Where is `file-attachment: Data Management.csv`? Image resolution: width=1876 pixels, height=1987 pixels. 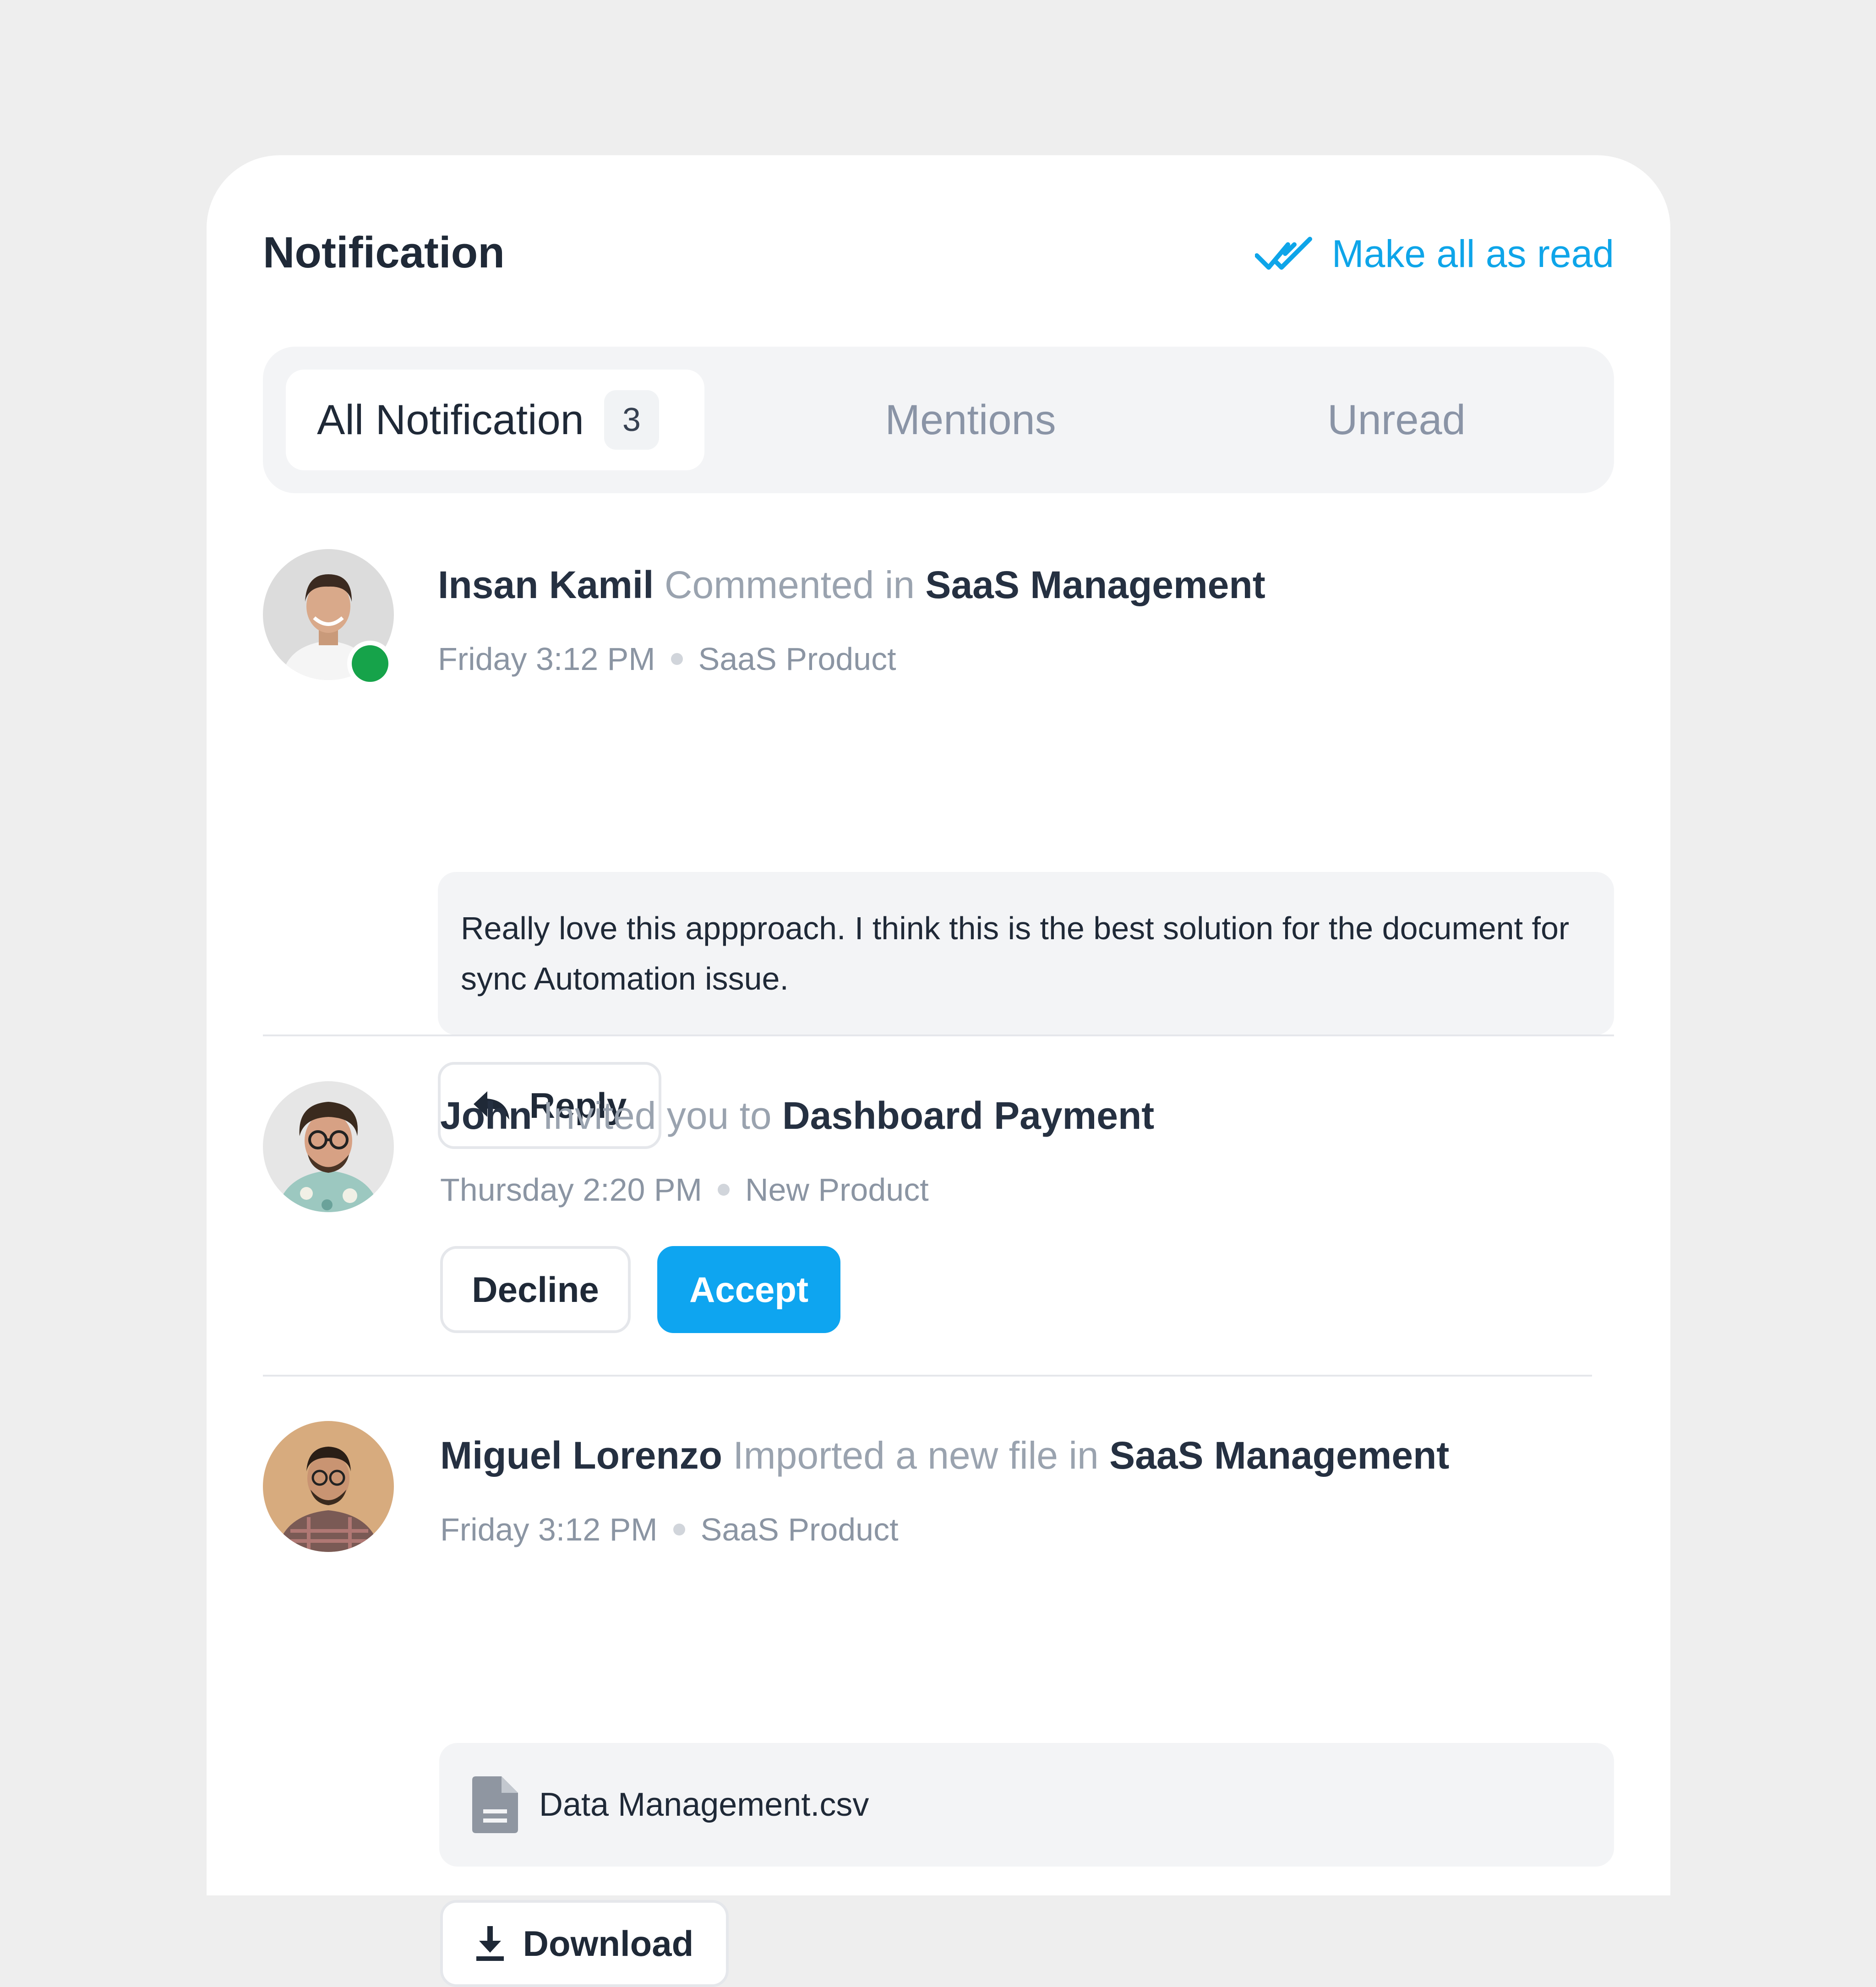 file-attachment: Data Management.csv is located at coordinates (1026, 1805).